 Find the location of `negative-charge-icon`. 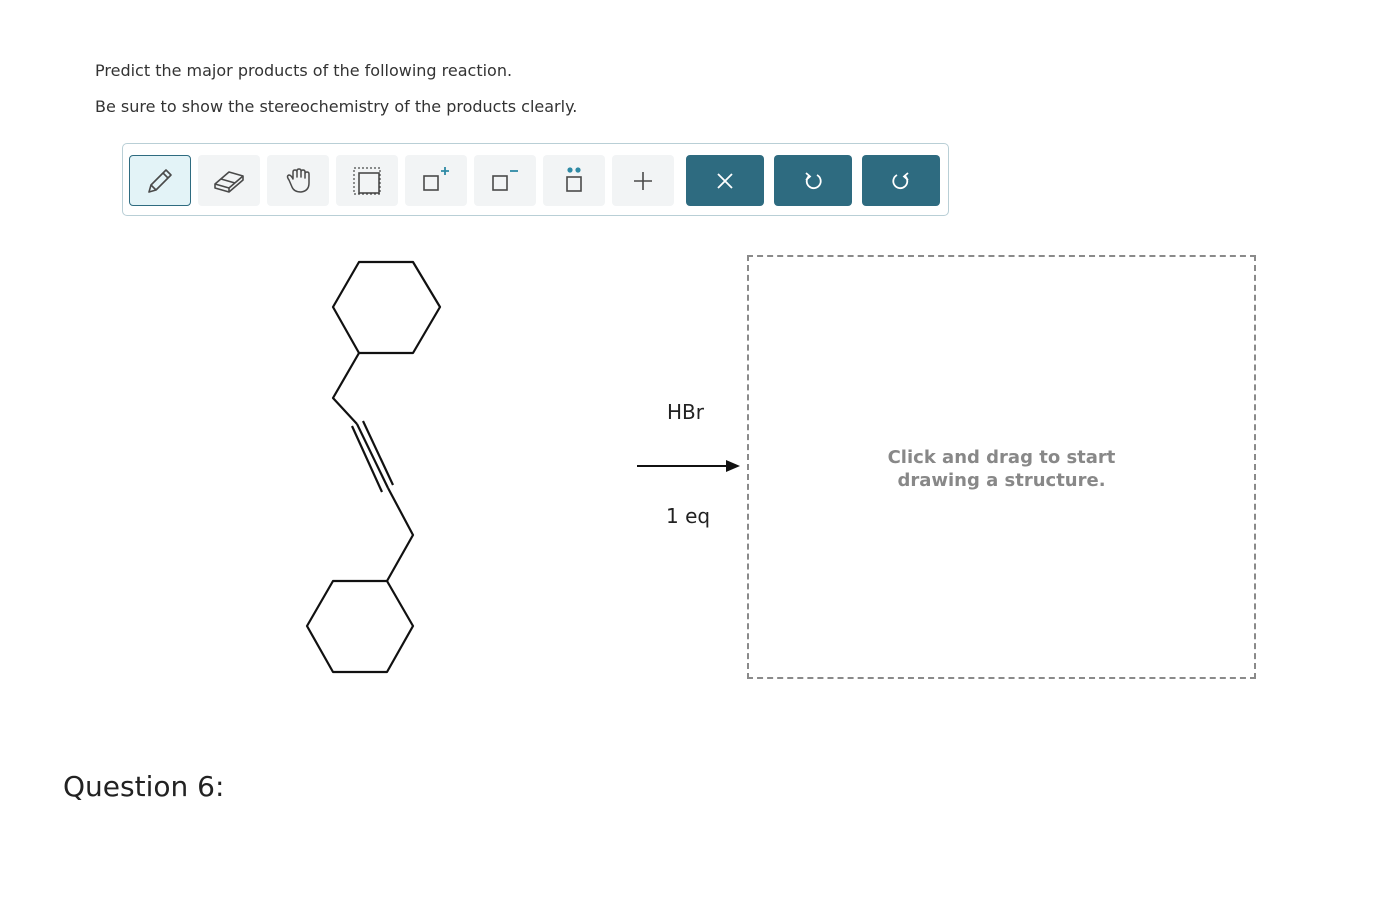

negative-charge-icon is located at coordinates (505, 180).